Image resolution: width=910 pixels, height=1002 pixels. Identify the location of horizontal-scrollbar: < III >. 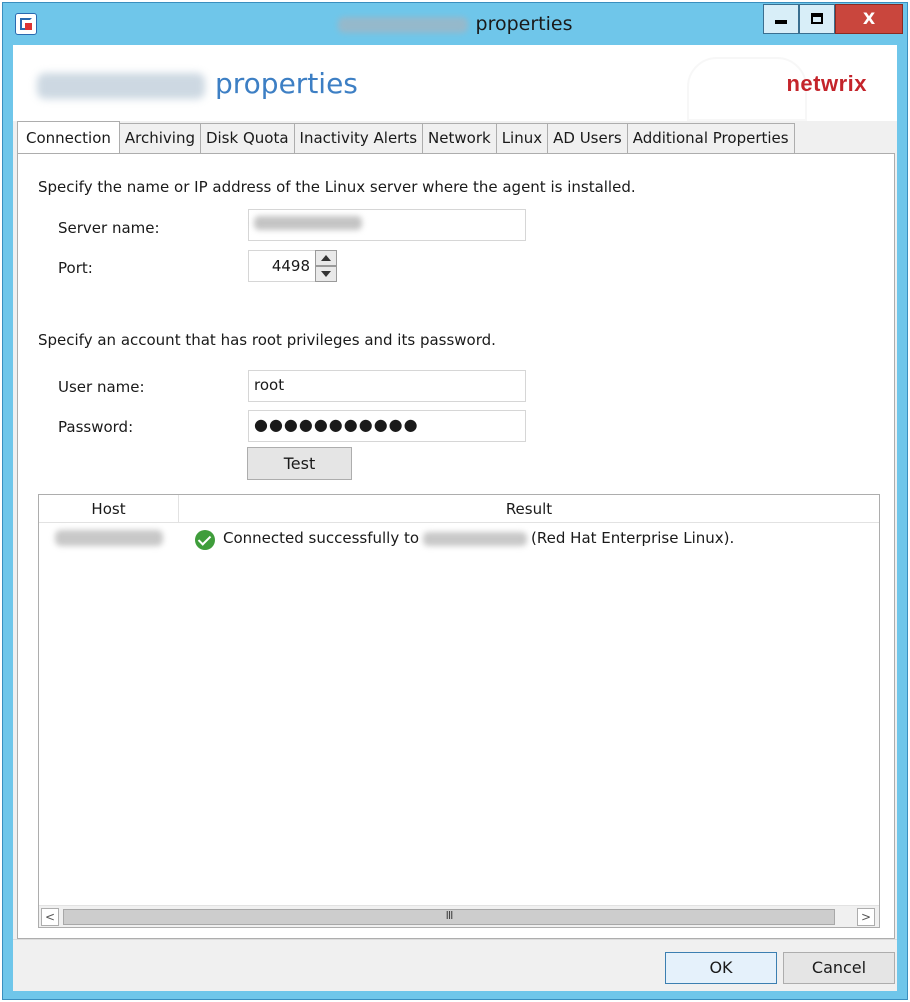
(459, 916).